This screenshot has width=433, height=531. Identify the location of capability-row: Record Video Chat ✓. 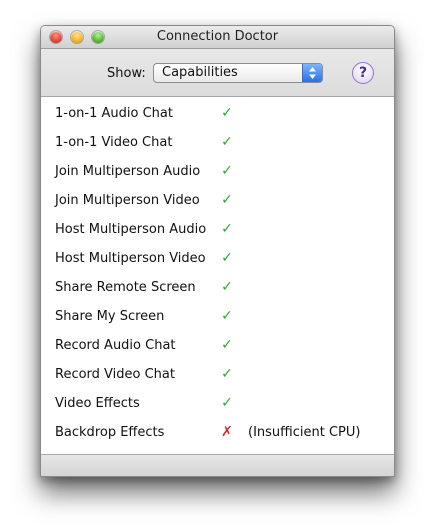
(217, 375).